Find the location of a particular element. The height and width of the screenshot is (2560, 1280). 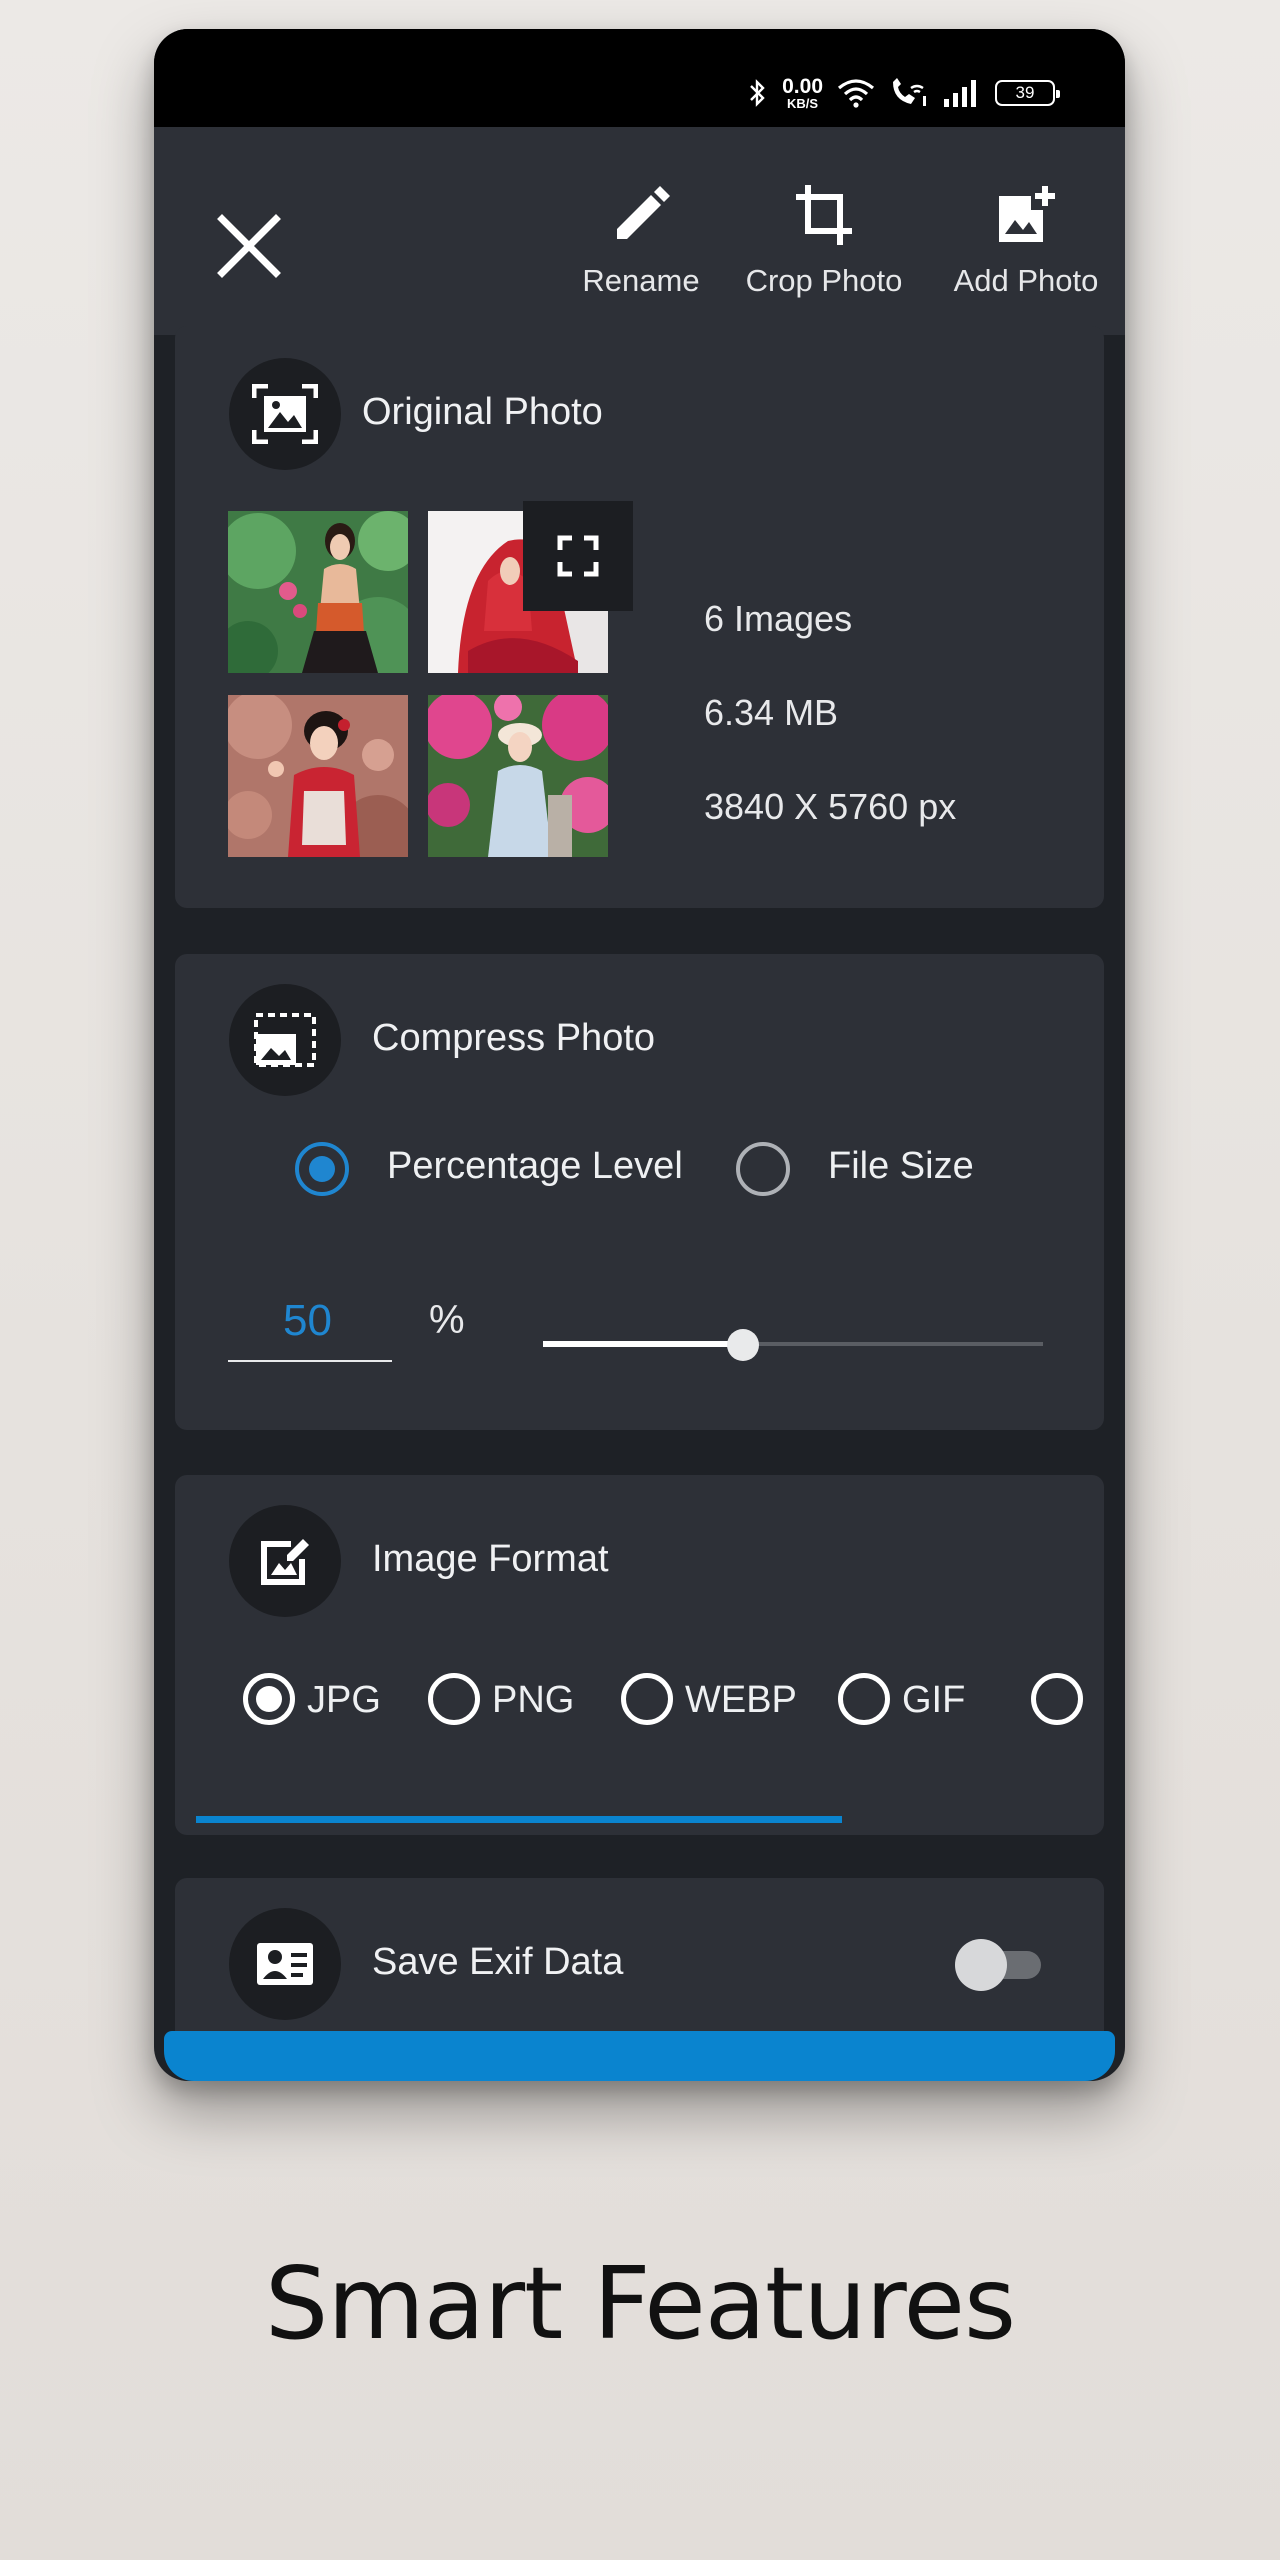

crop-photo-label: Crop Photo is located at coordinates (824, 280).